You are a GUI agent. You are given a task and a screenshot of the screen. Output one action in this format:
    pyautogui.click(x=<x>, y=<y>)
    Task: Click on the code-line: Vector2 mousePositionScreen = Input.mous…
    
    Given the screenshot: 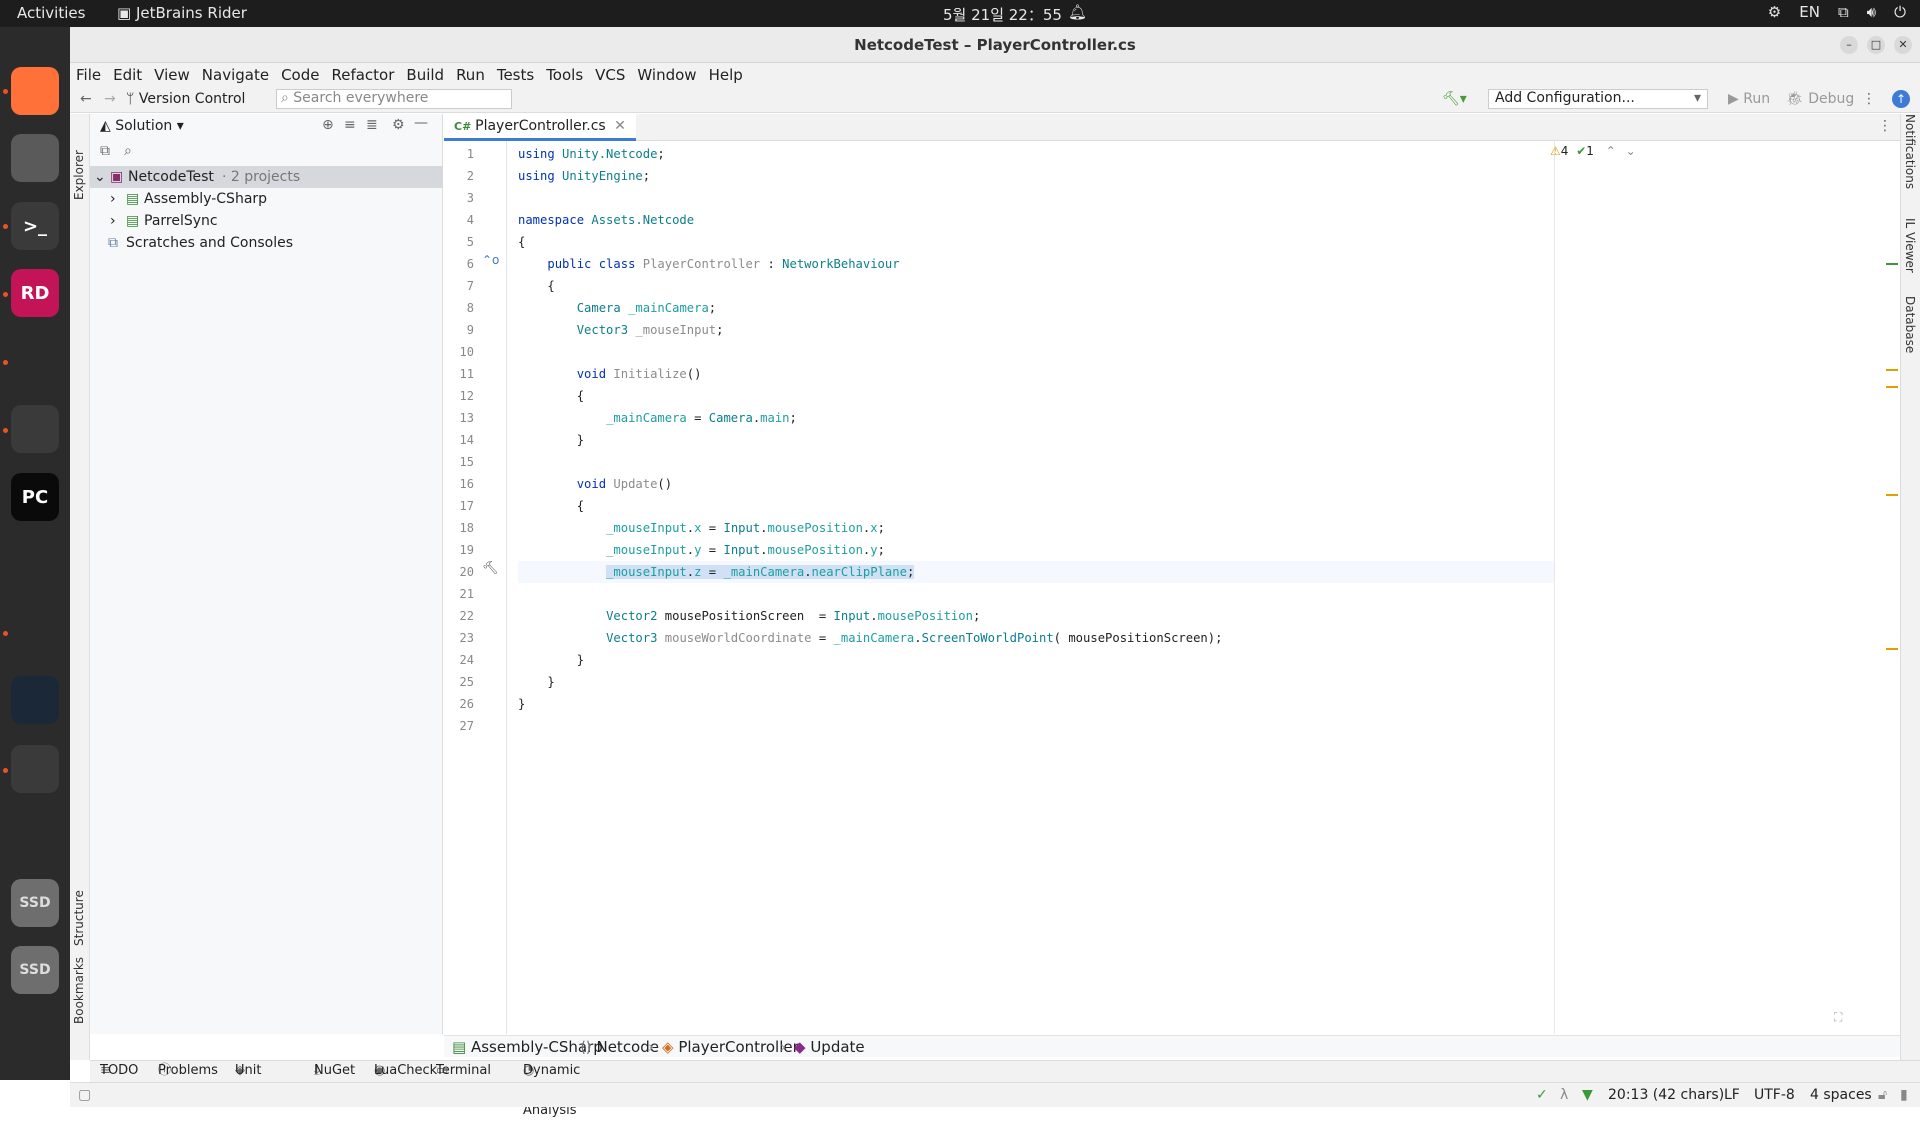 What is the action you would take?
    pyautogui.click(x=749, y=616)
    